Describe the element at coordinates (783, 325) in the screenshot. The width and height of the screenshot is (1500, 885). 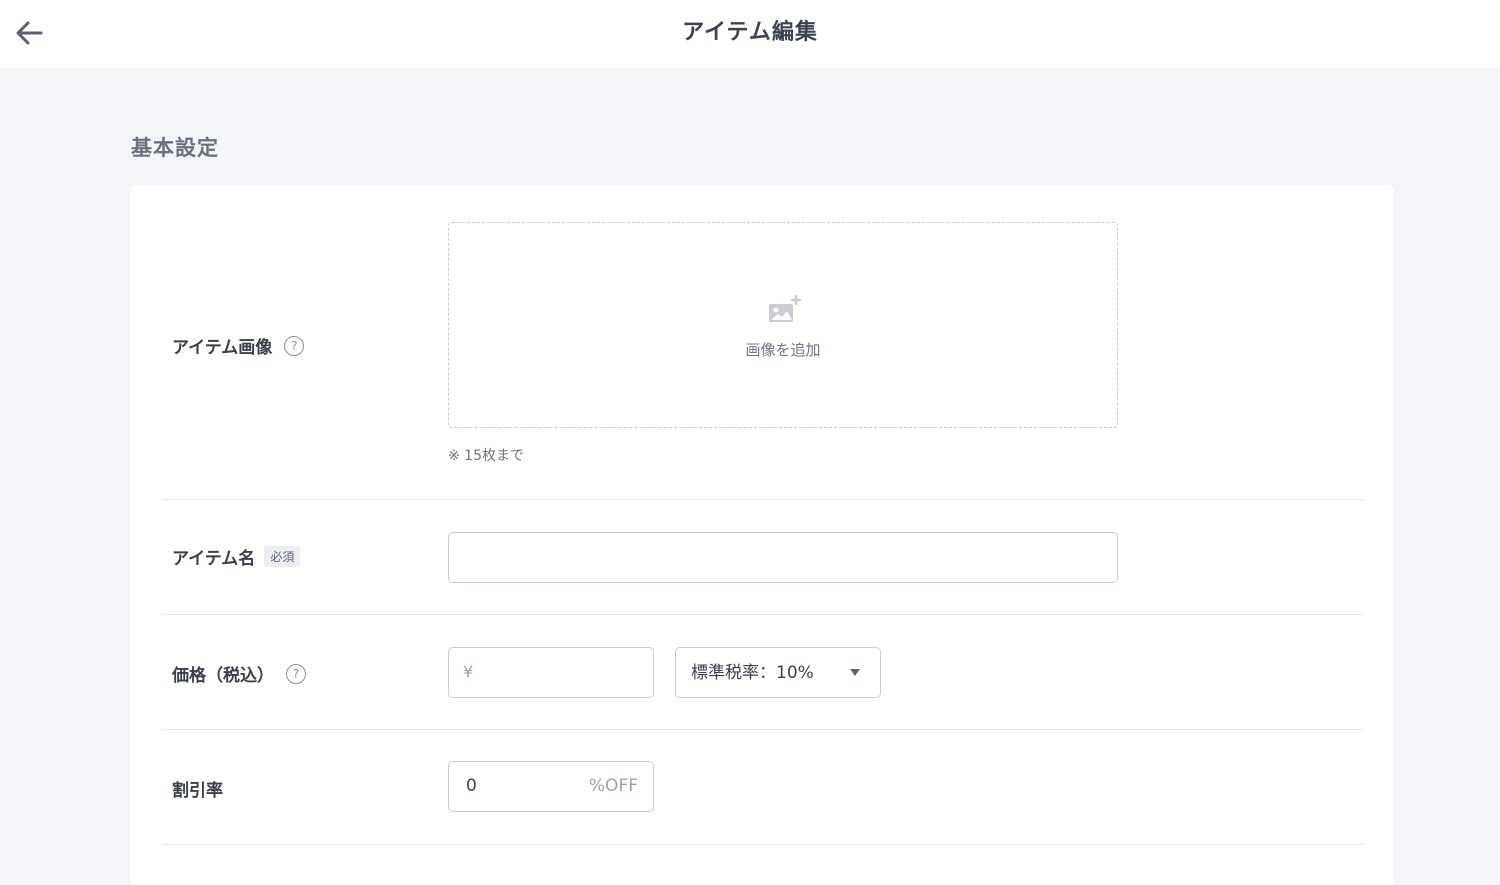
I see `image-upload-dropzone: 画像を追加` at that location.